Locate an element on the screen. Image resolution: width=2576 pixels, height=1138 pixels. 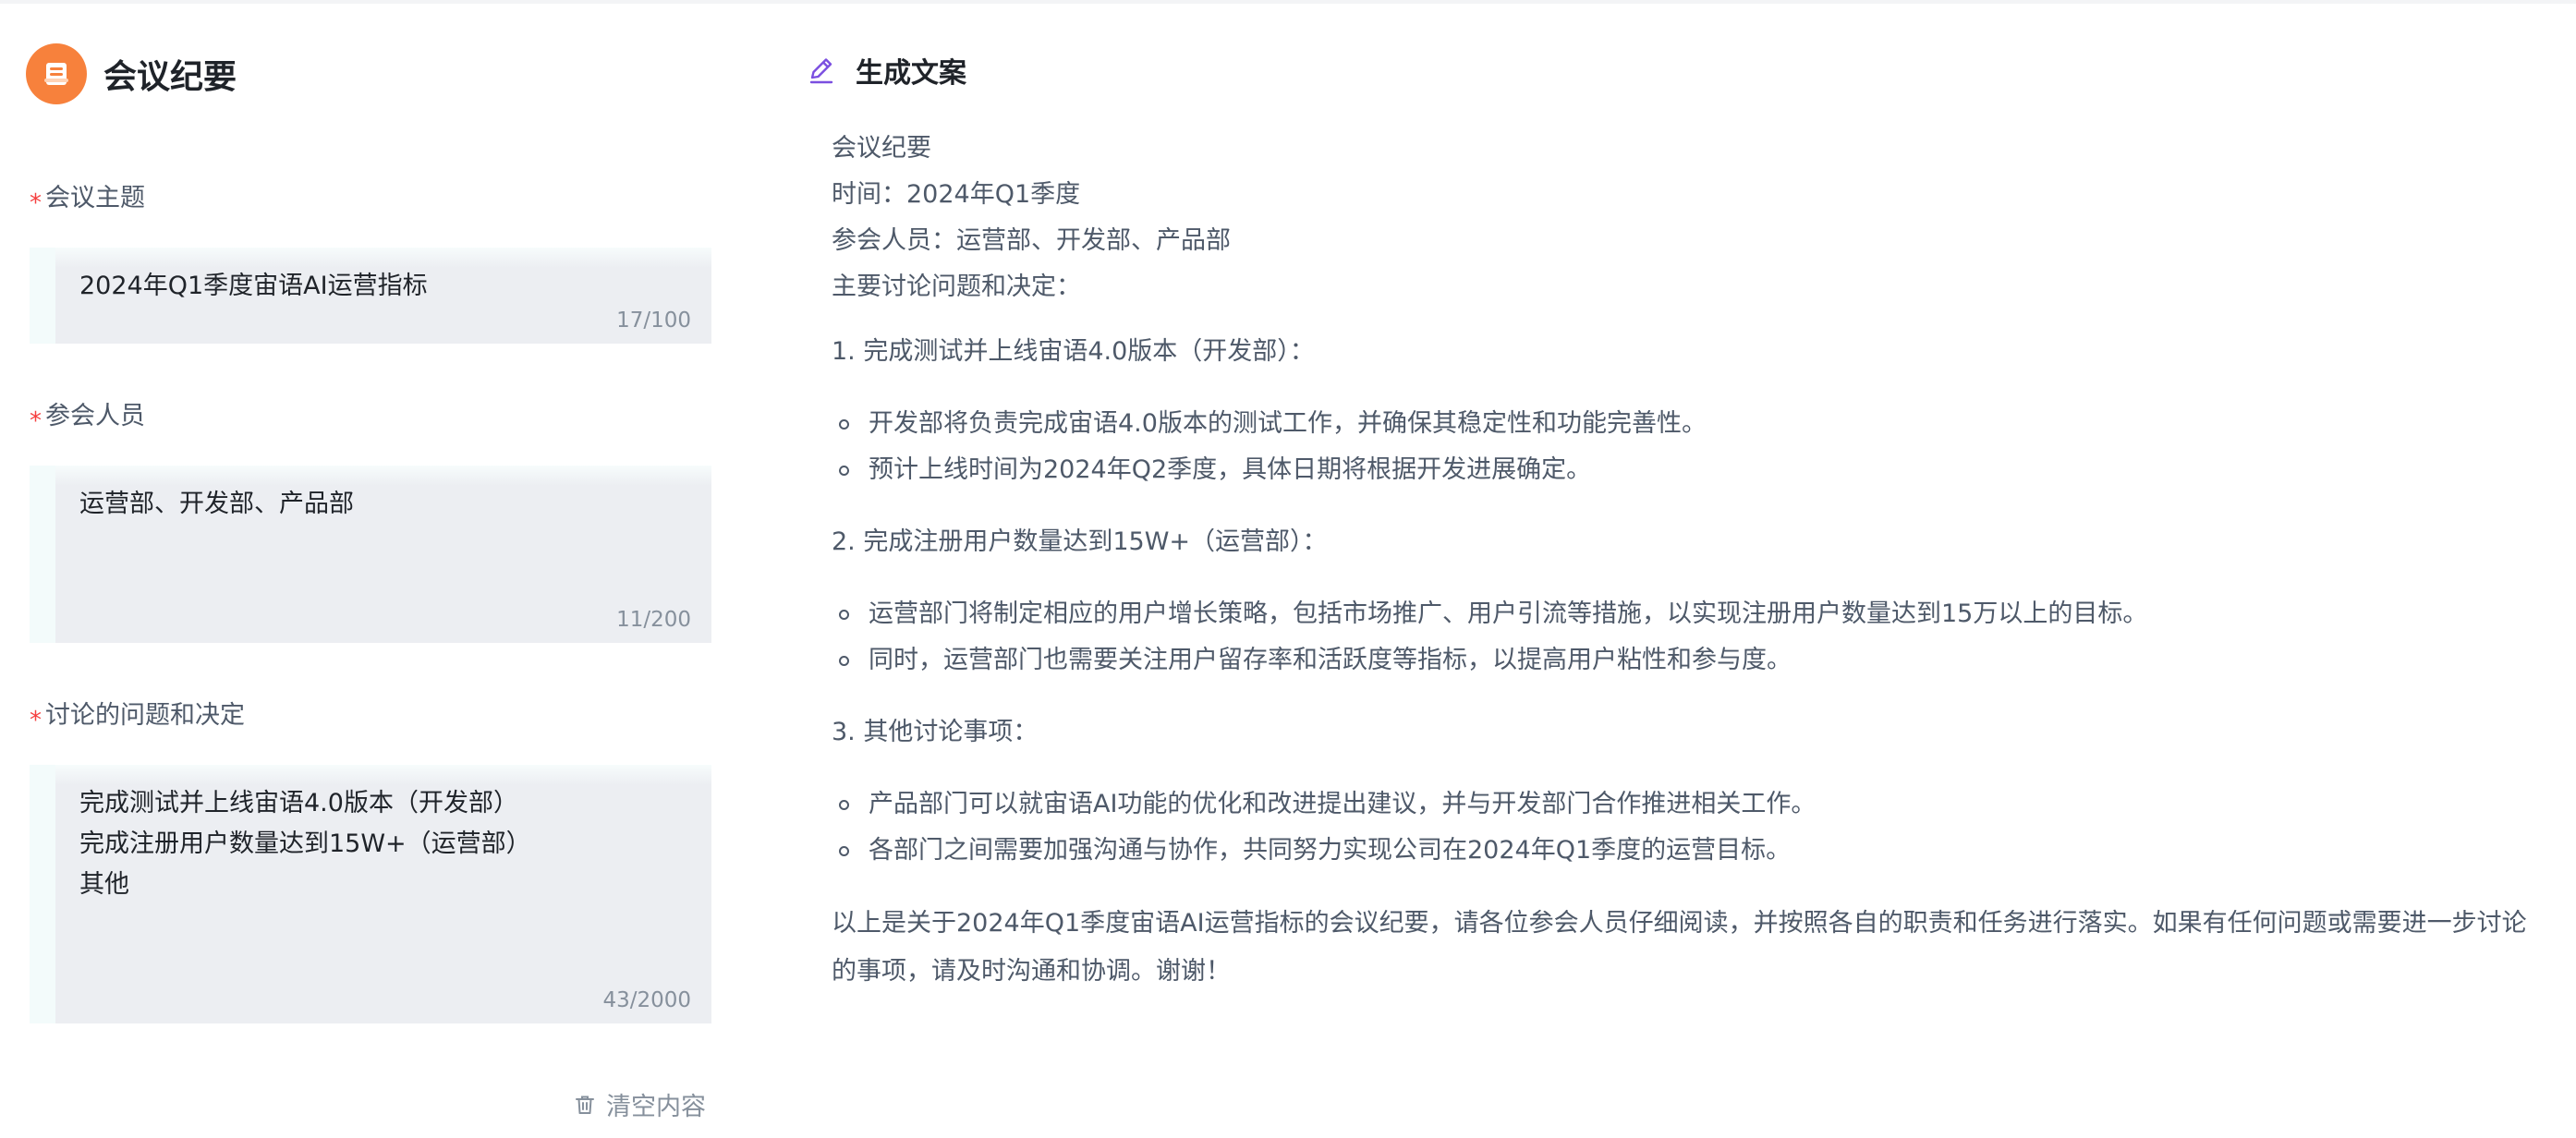
output-header: 生成文案 is located at coordinates (888, 71).